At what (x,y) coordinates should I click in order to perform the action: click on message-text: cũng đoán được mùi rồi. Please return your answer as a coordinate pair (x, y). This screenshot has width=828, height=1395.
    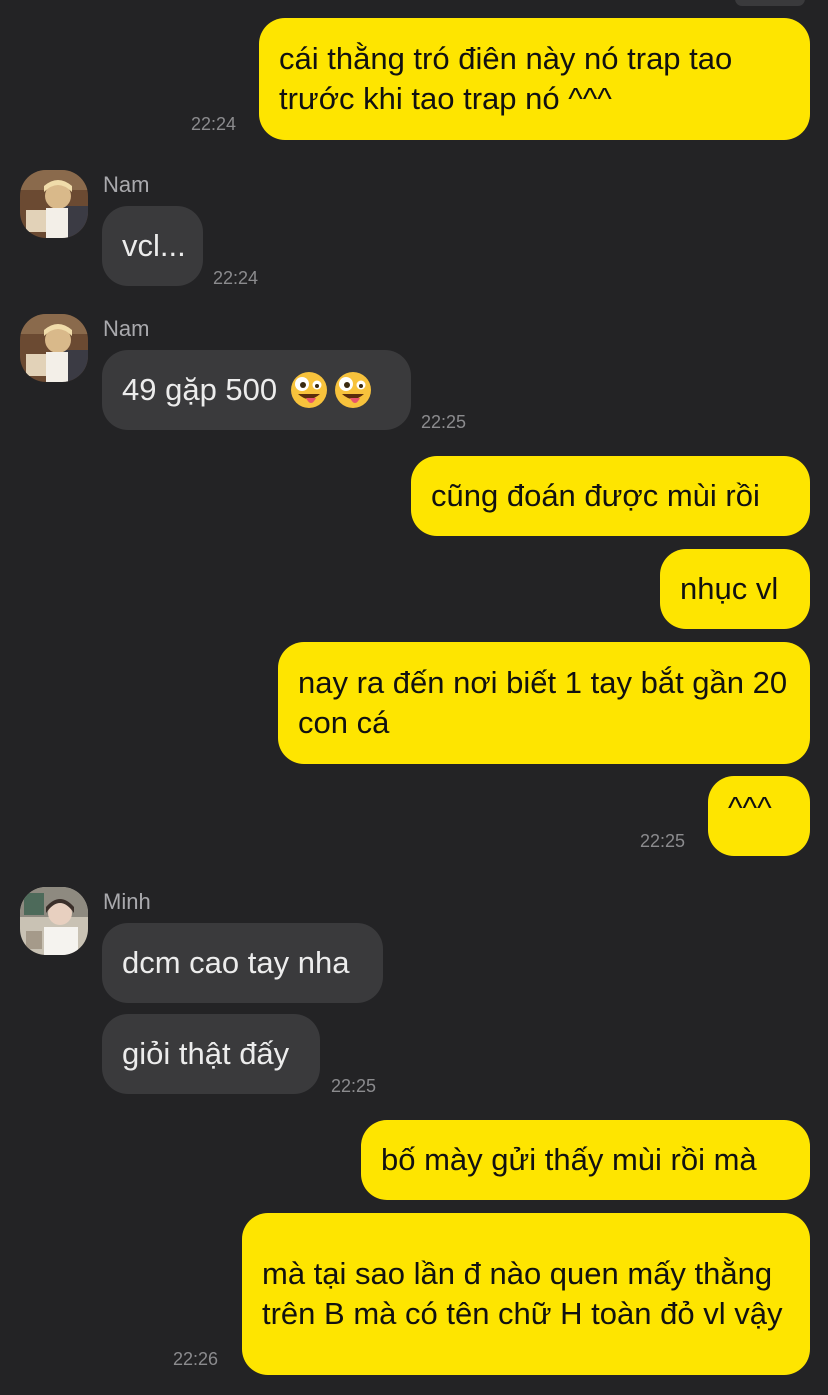
    Looking at the image, I should click on (595, 495).